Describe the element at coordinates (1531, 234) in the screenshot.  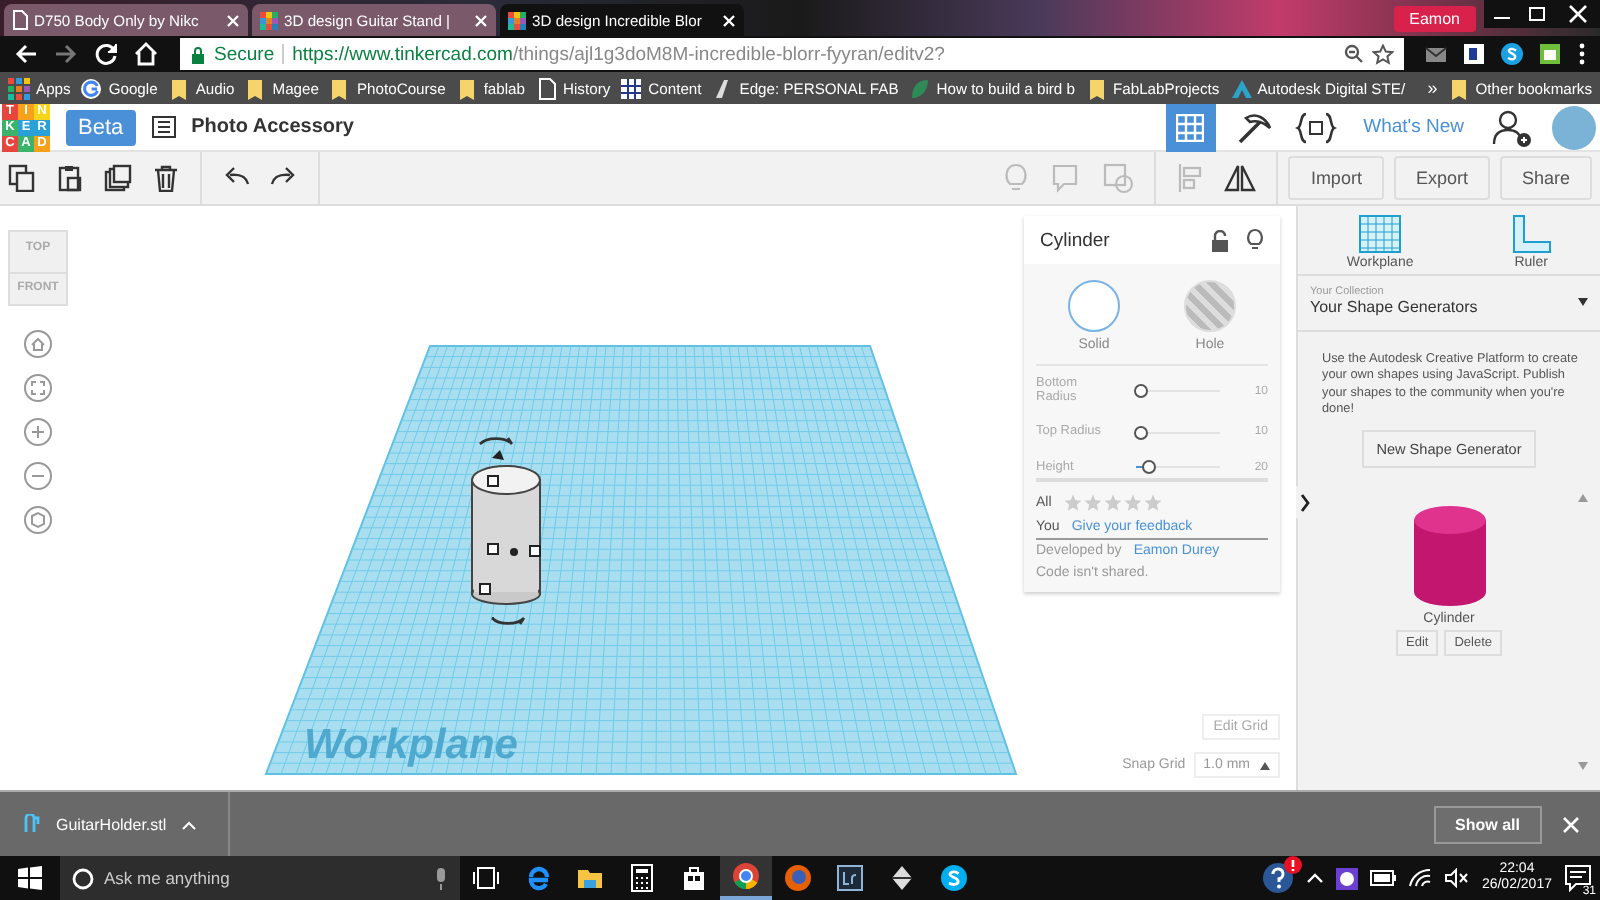
I see `ruler-icon` at that location.